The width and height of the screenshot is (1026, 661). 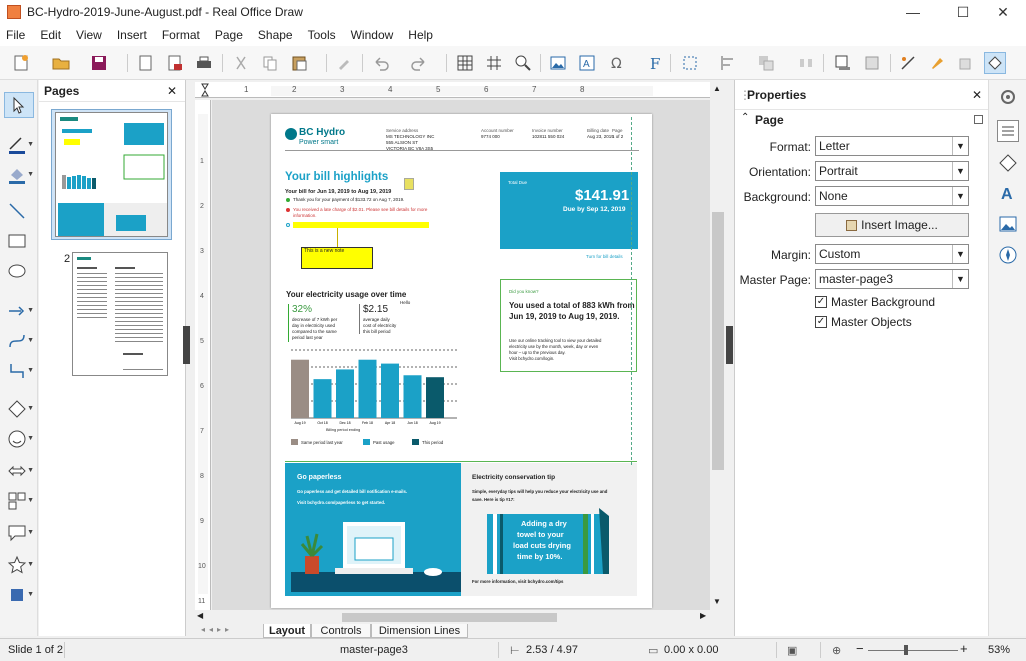 What do you see at coordinates (132, 35) in the screenshot?
I see `menu-insert: Insert` at bounding box center [132, 35].